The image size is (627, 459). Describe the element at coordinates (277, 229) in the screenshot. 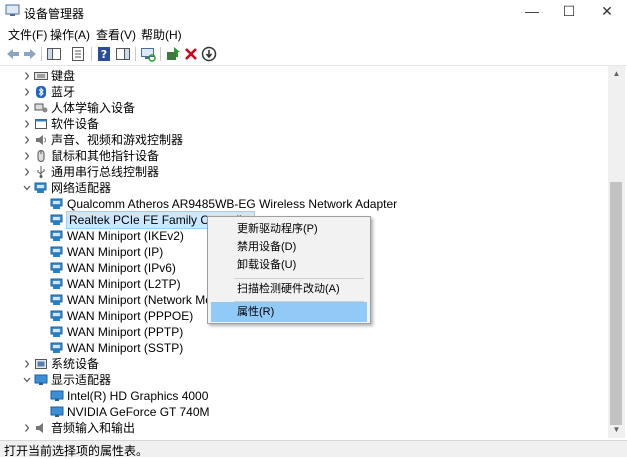

I see `menu-item-label: 更新驱动程序(P)` at that location.